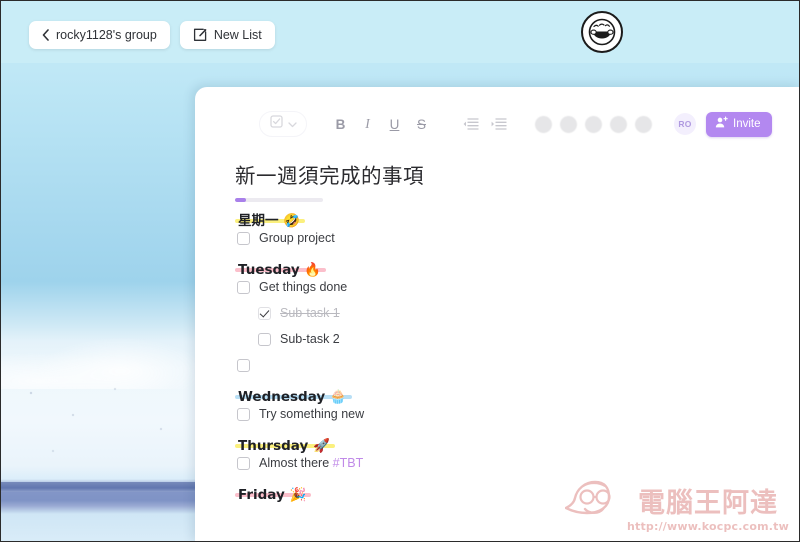 The width and height of the screenshot is (800, 542). I want to click on member-avatar: RO, so click(685, 124).